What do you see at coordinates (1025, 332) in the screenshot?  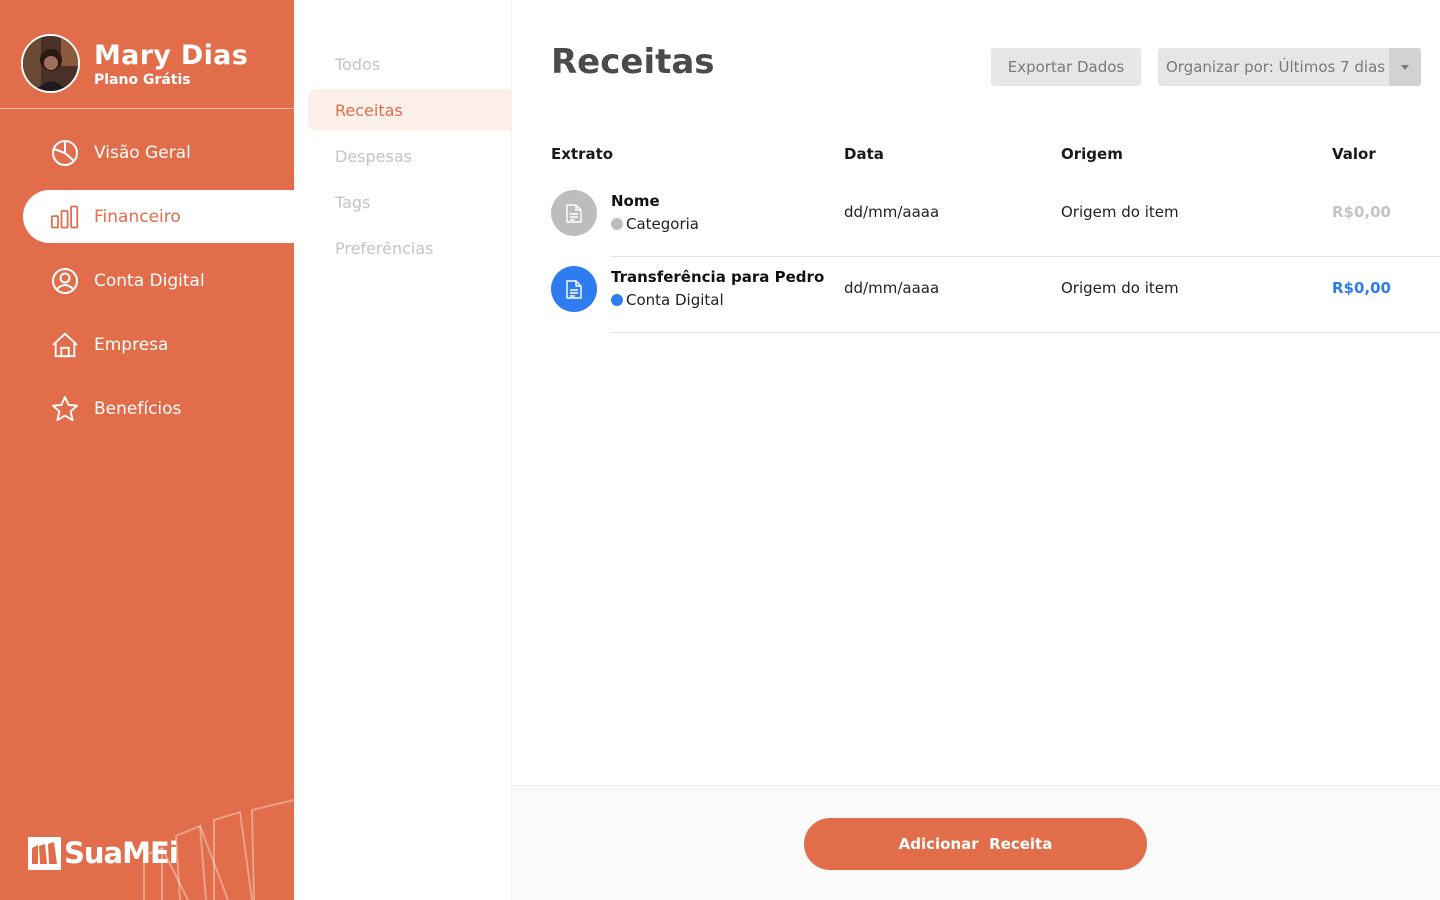 I see `row-divider` at bounding box center [1025, 332].